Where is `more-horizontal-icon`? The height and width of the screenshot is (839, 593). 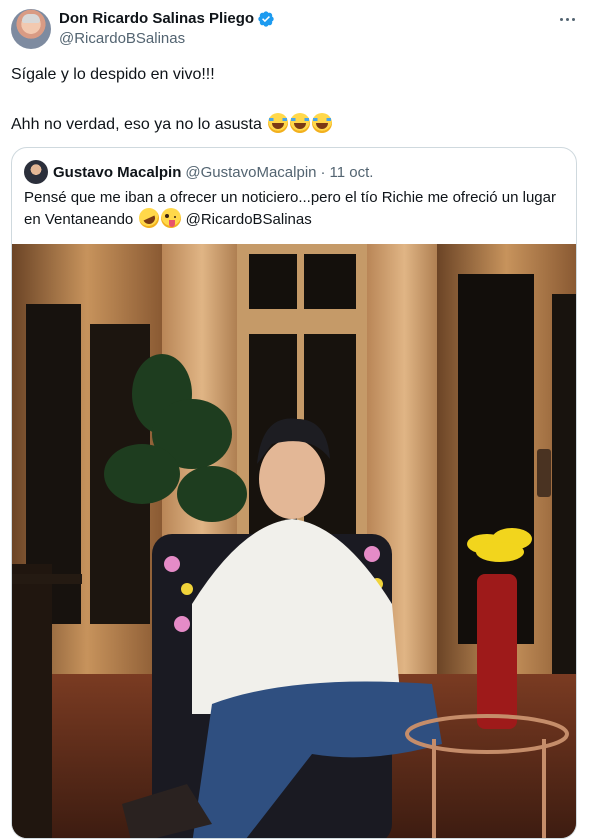
more-horizontal-icon is located at coordinates (567, 19).